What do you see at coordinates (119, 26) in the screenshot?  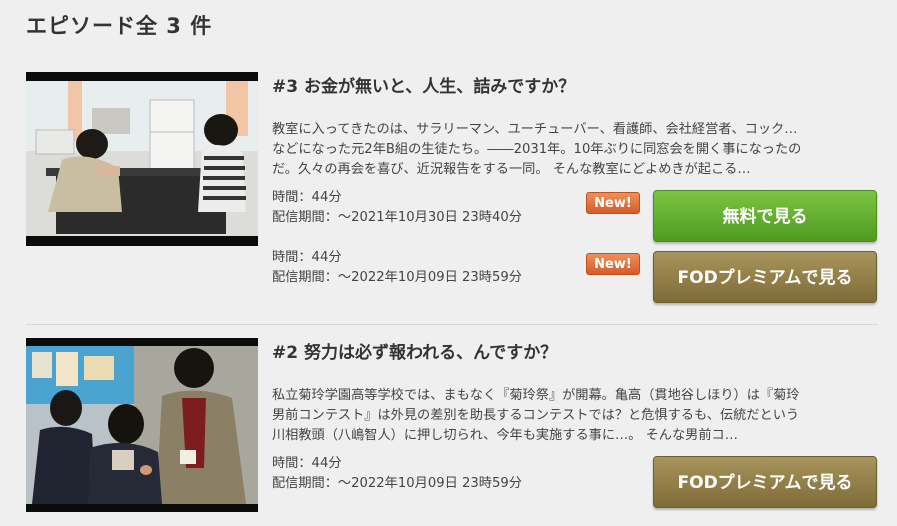 I see `episode-count-heading: エピソード全 3 件` at bounding box center [119, 26].